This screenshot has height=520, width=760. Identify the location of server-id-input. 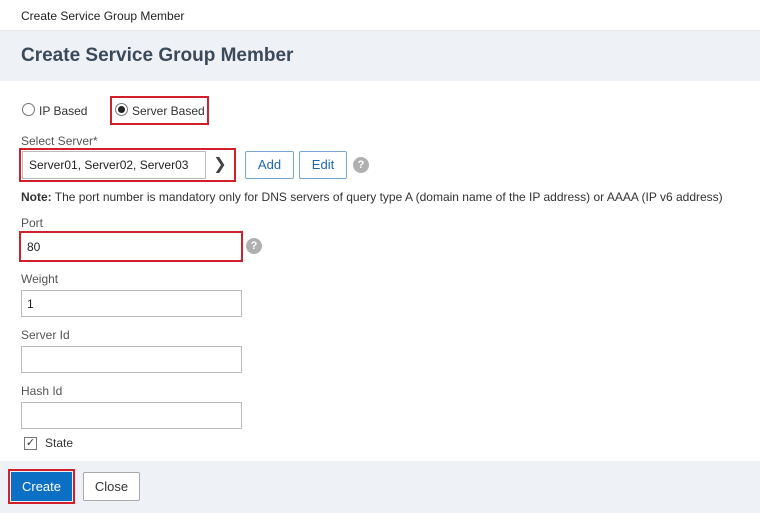
(131, 359).